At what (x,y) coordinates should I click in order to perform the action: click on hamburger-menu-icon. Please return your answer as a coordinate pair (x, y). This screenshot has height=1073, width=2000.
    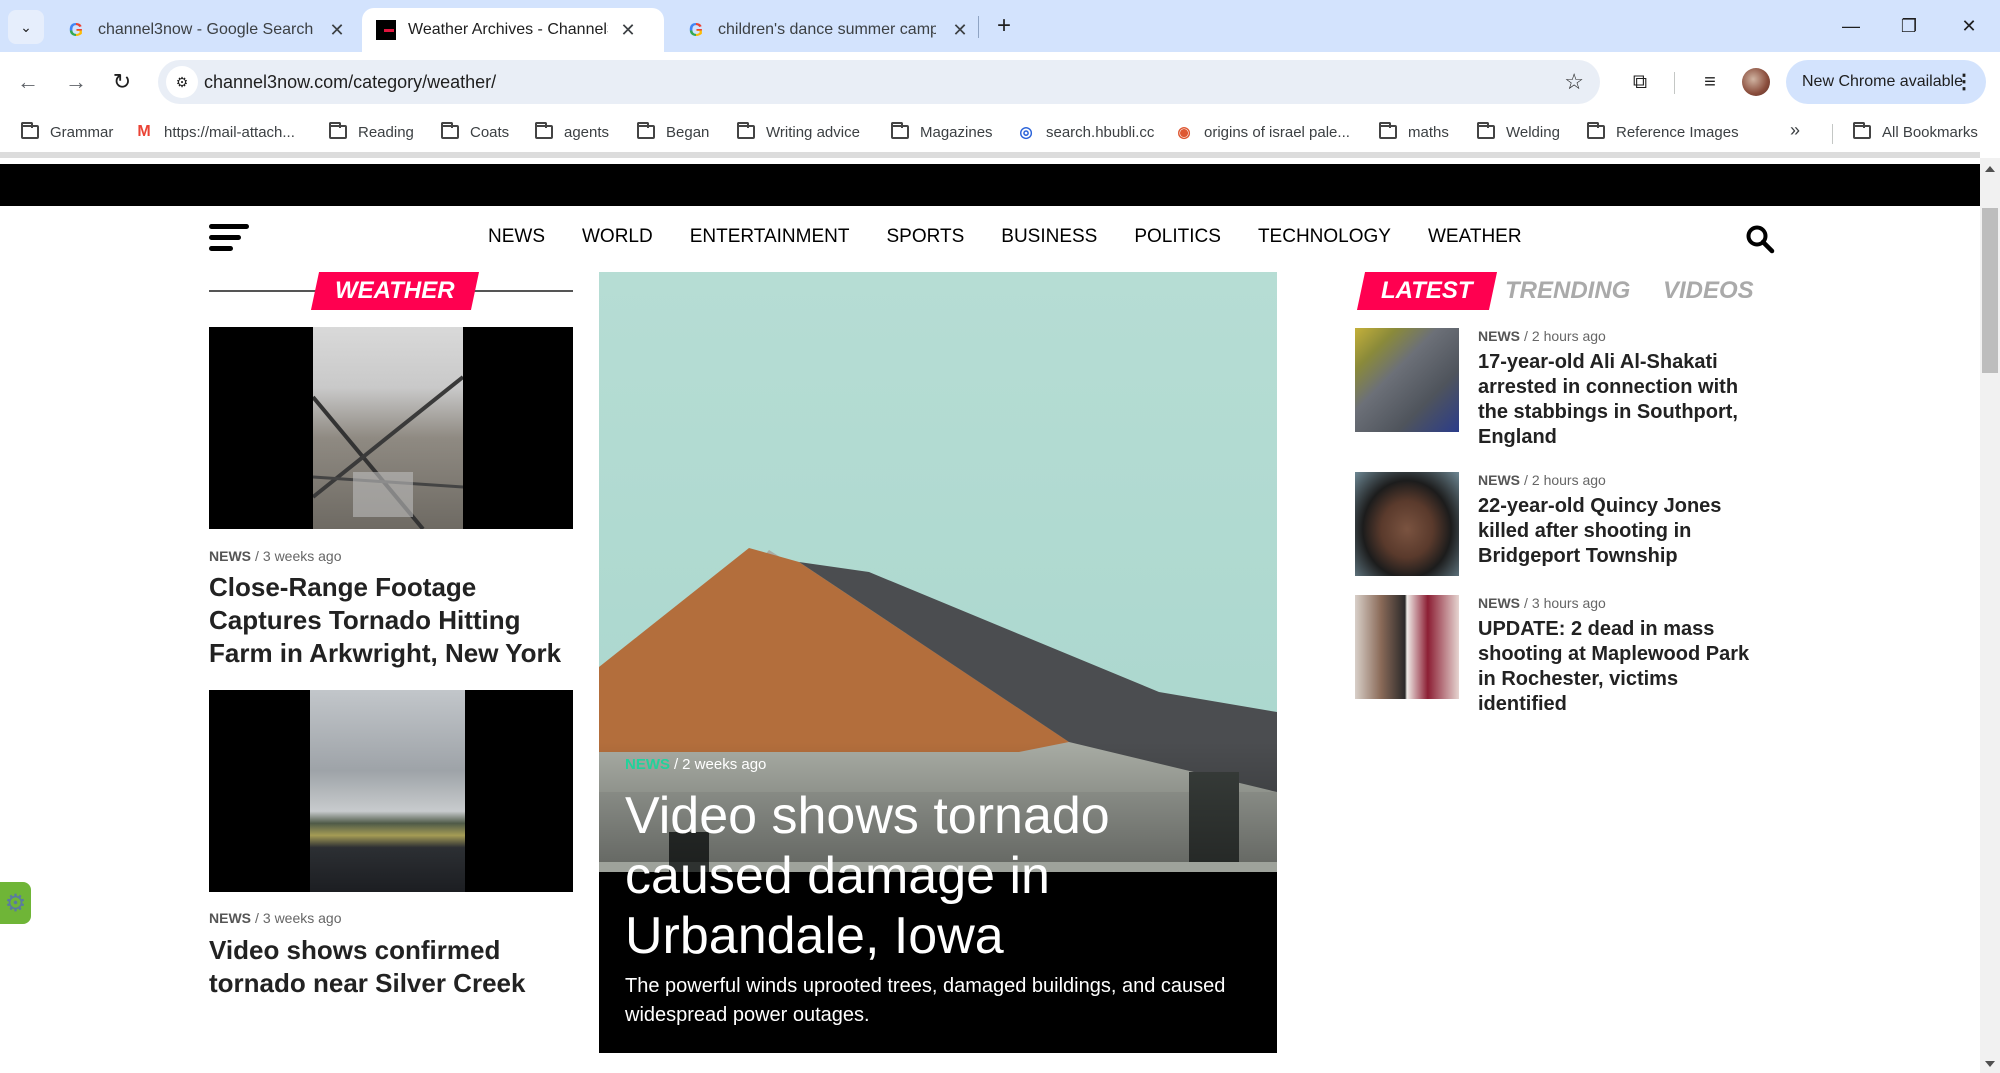
    Looking at the image, I should click on (229, 239).